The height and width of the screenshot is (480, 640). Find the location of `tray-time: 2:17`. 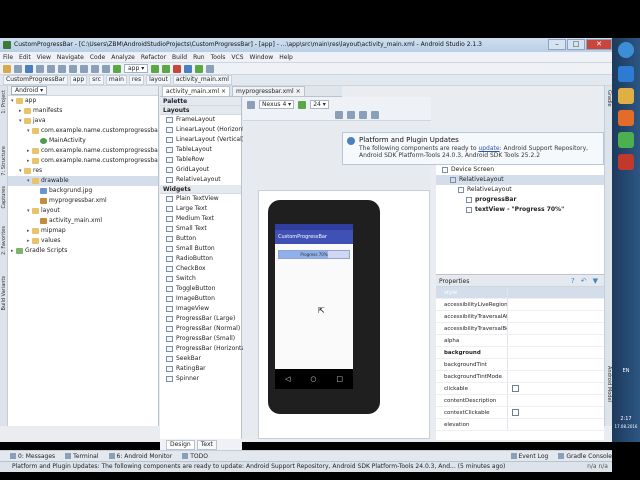

tray-time: 2:17 is located at coordinates (626, 419).